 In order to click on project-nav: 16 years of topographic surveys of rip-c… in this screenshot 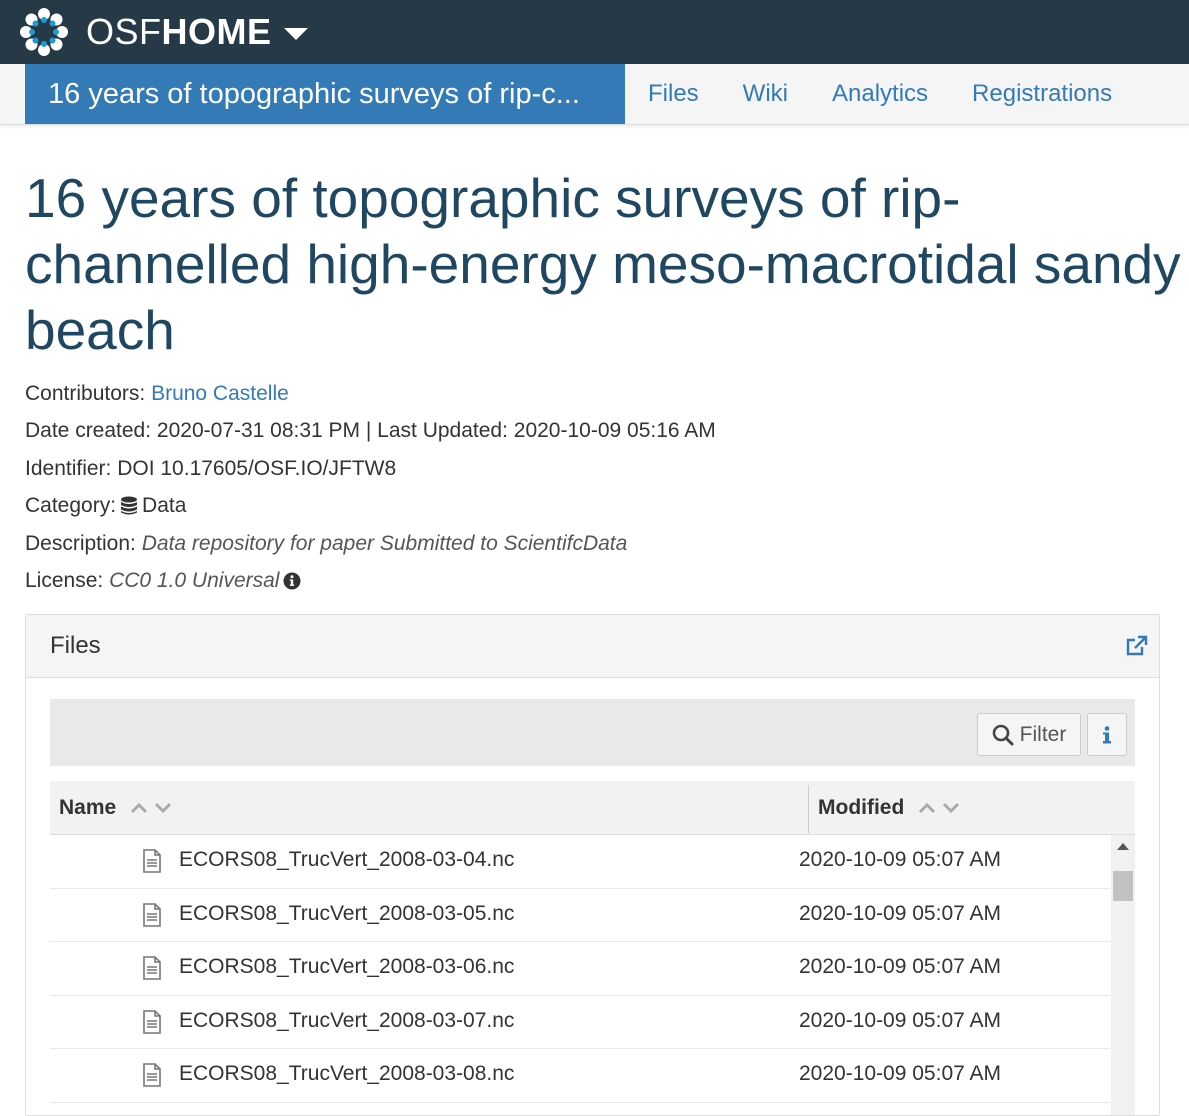, I will do `click(594, 94)`.